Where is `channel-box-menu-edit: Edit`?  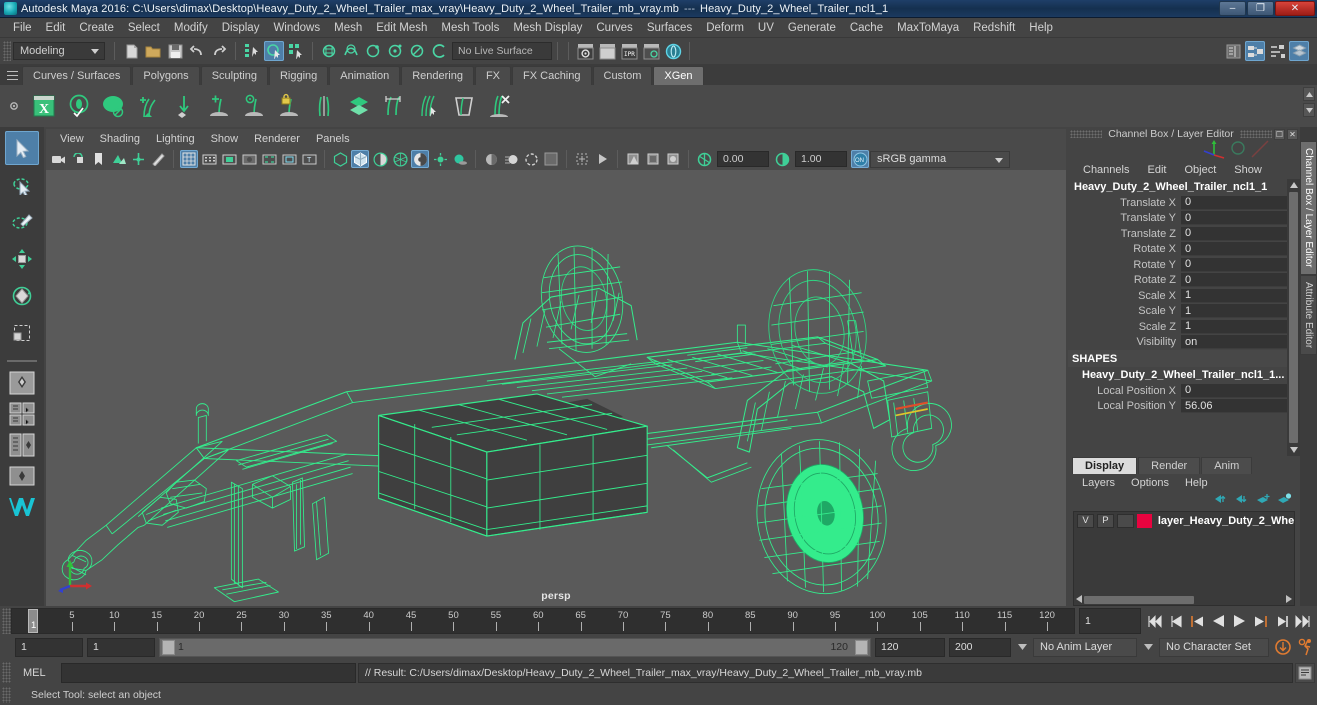 channel-box-menu-edit: Edit is located at coordinates (1156, 170).